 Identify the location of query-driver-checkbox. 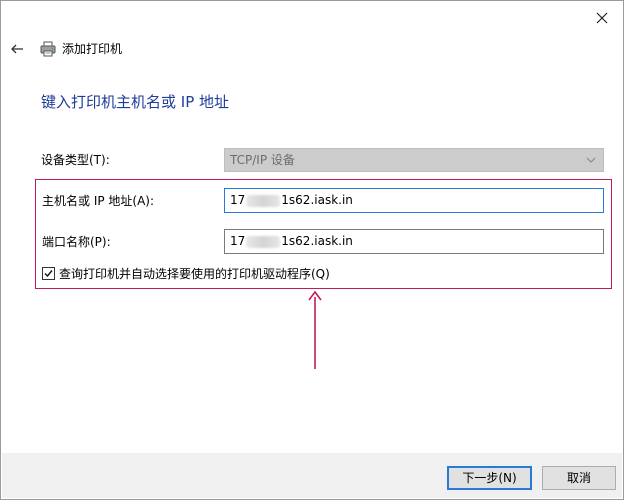
(48, 273).